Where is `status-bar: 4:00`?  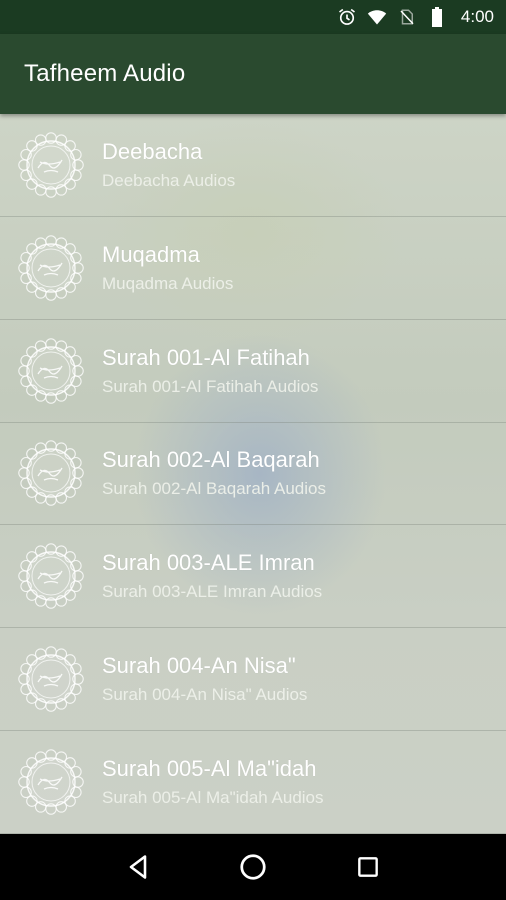
status-bar: 4:00 is located at coordinates (253, 17).